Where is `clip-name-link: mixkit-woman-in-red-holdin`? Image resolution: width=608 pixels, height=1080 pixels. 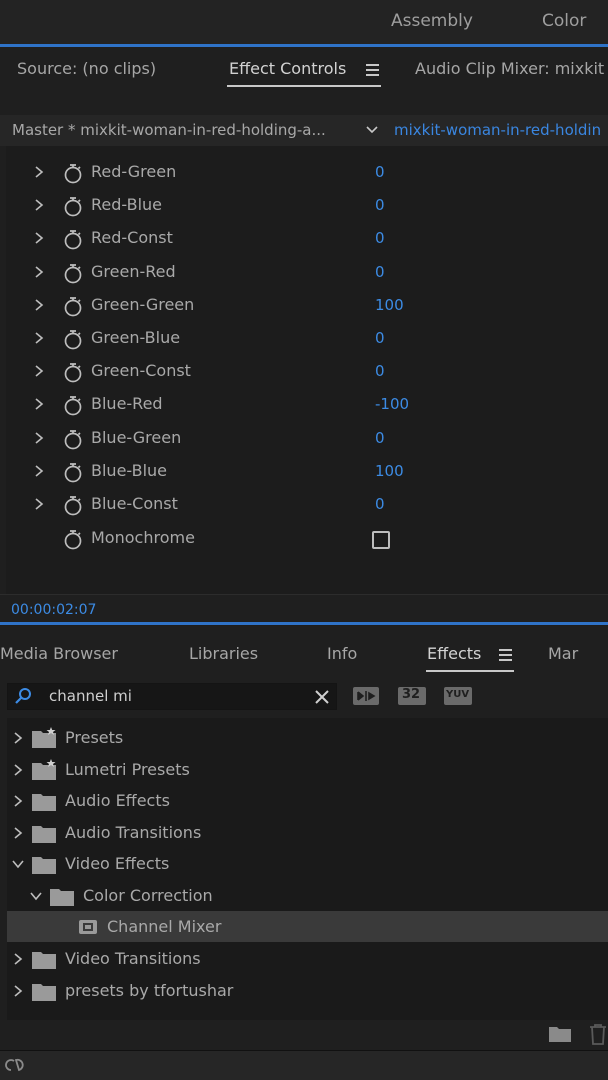
clip-name-link: mixkit-woman-in-red-holdin is located at coordinates (497, 130).